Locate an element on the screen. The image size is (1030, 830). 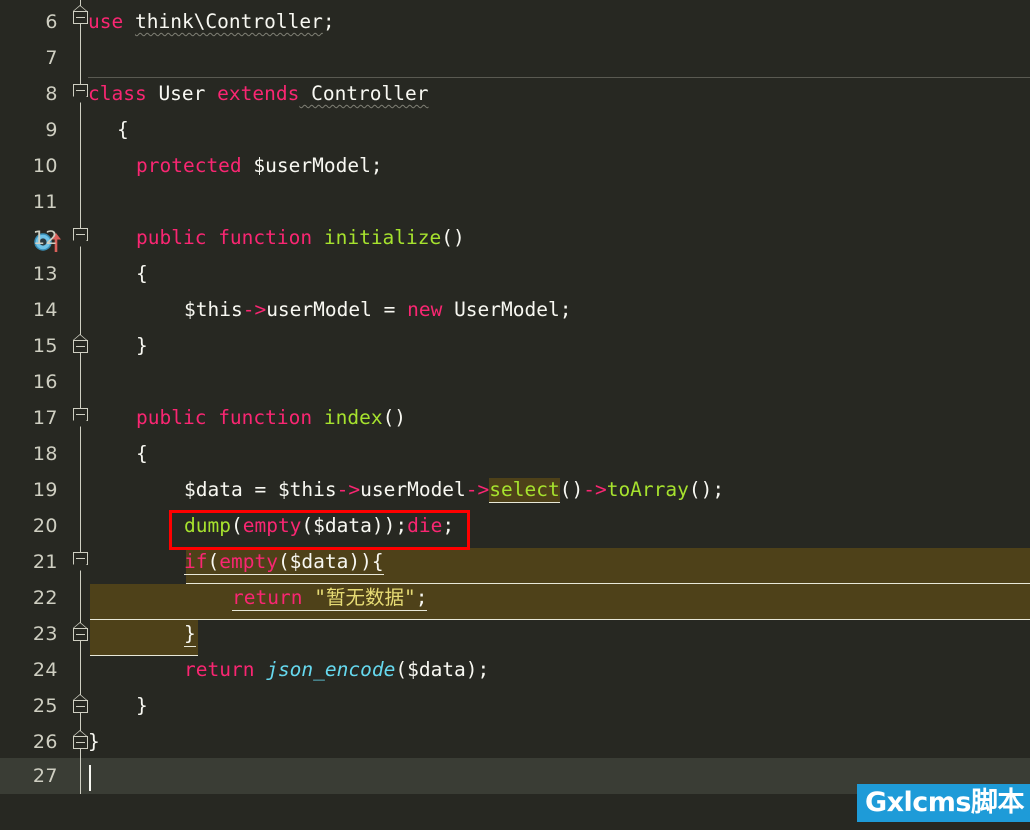
code-line-8: class User extends Controller is located at coordinates (258, 94).